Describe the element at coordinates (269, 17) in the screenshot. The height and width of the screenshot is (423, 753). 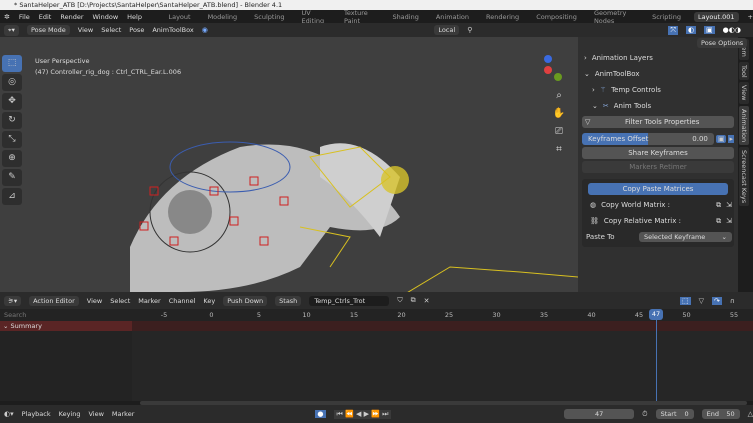
I see `tab-sculpting: Sculpting` at that location.